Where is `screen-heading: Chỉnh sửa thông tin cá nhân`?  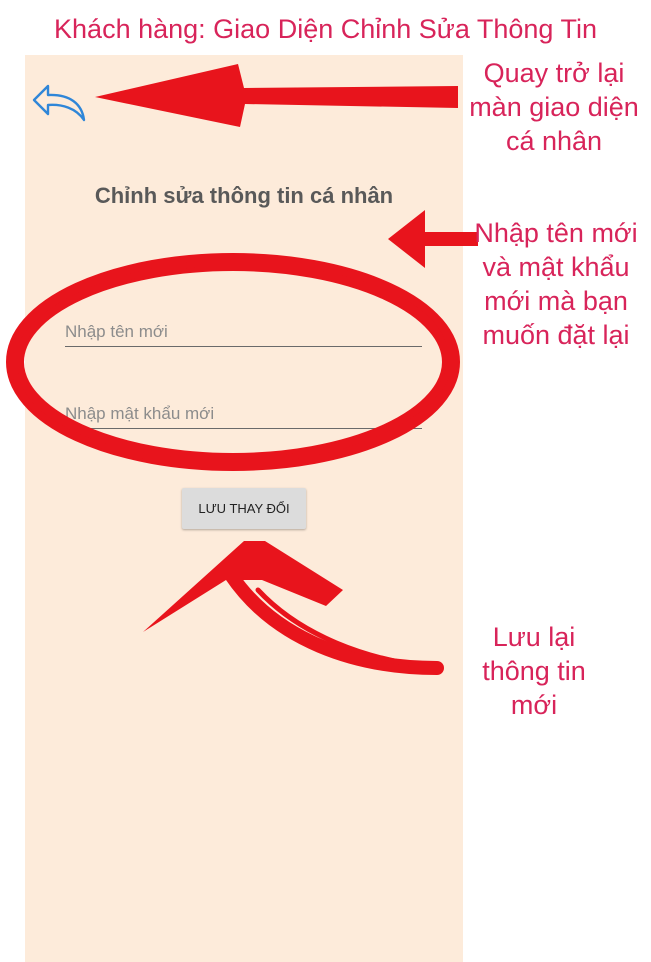
screen-heading: Chỉnh sửa thông tin cá nhân is located at coordinates (244, 195).